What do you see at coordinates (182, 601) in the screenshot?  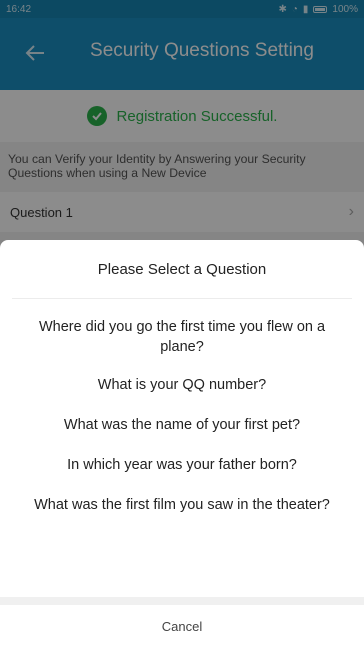 I see `divider` at bounding box center [182, 601].